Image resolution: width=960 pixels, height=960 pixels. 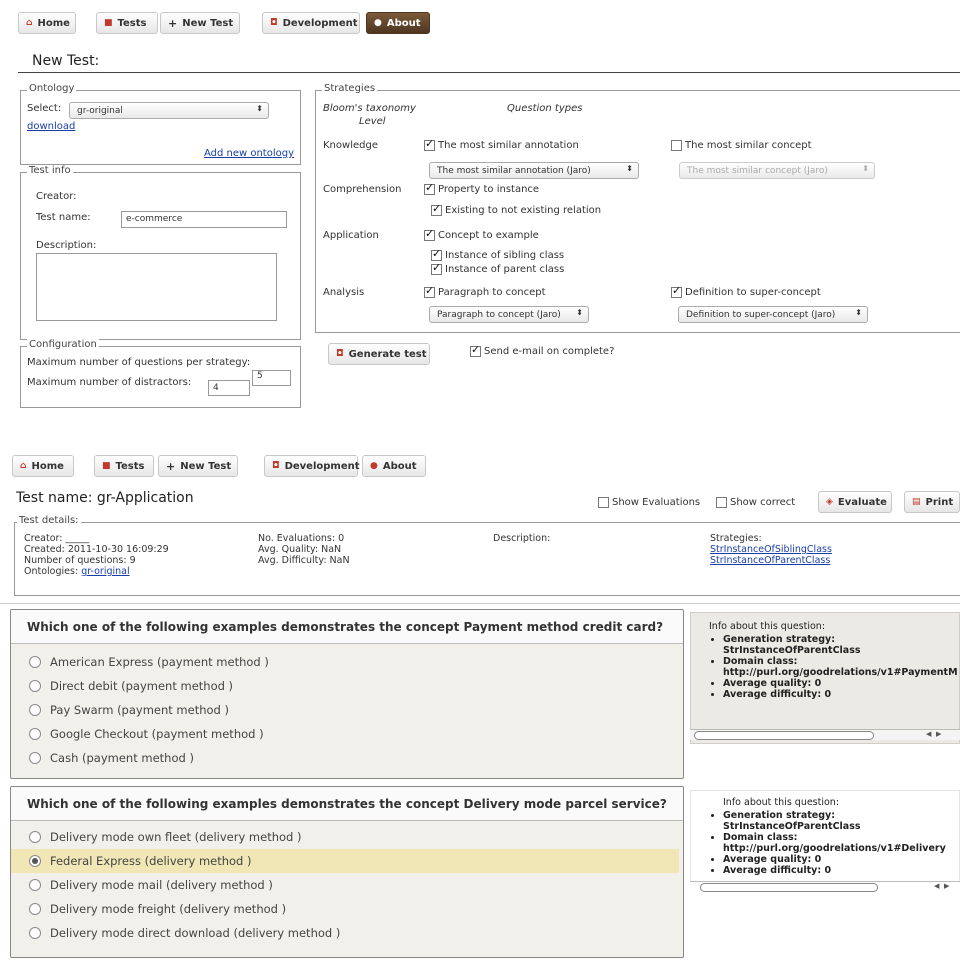 What do you see at coordinates (771, 560) in the screenshot?
I see `strategy-link-parent: StrInstanceOfParentClass` at bounding box center [771, 560].